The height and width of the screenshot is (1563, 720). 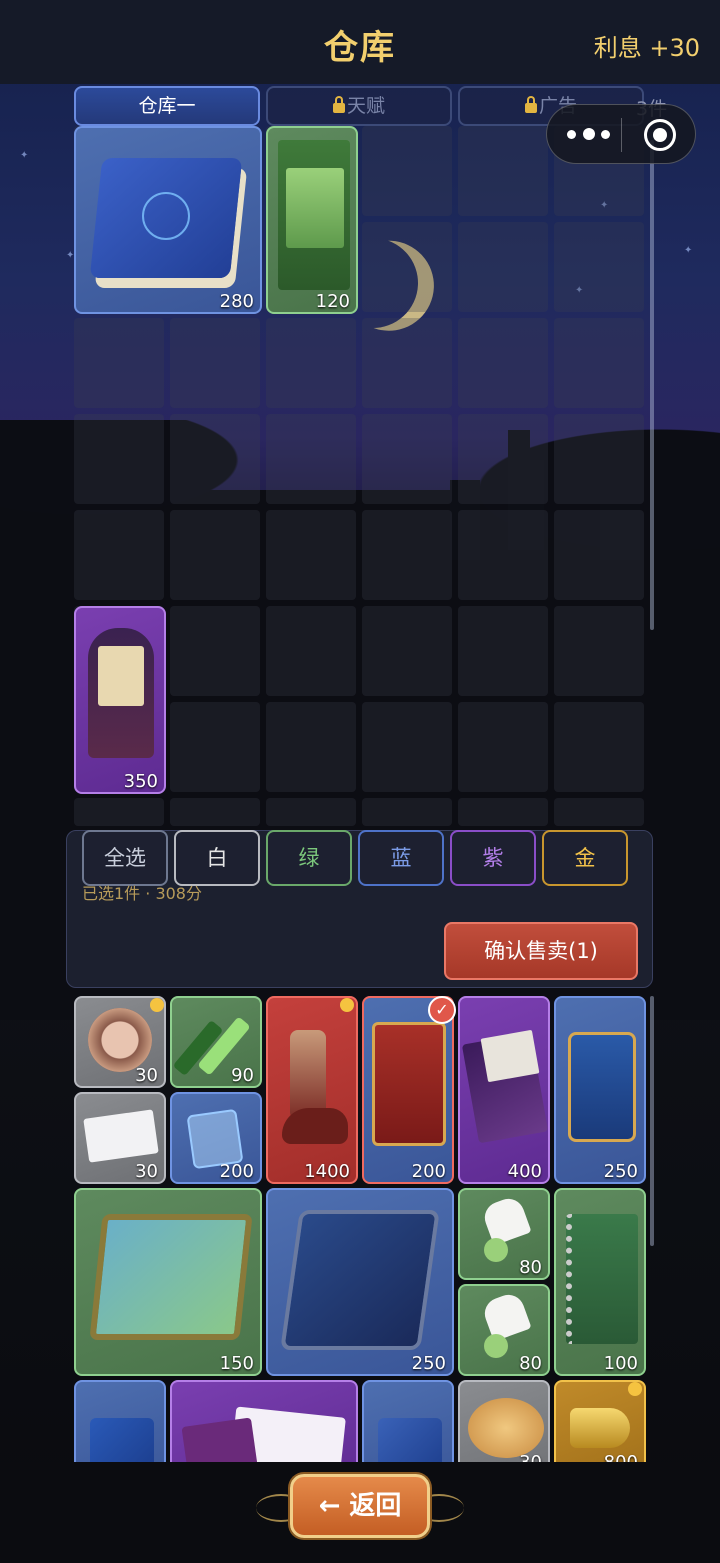 What do you see at coordinates (506, 1316) in the screenshot?
I see `shuttlecock-icon` at bounding box center [506, 1316].